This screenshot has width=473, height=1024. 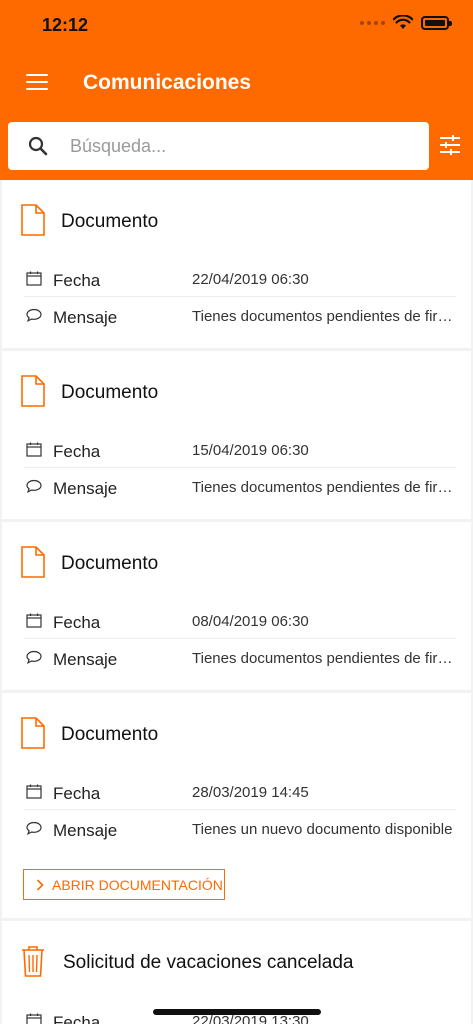 What do you see at coordinates (250, 621) in the screenshot?
I see `row-value: 08/04/2019 06:30` at bounding box center [250, 621].